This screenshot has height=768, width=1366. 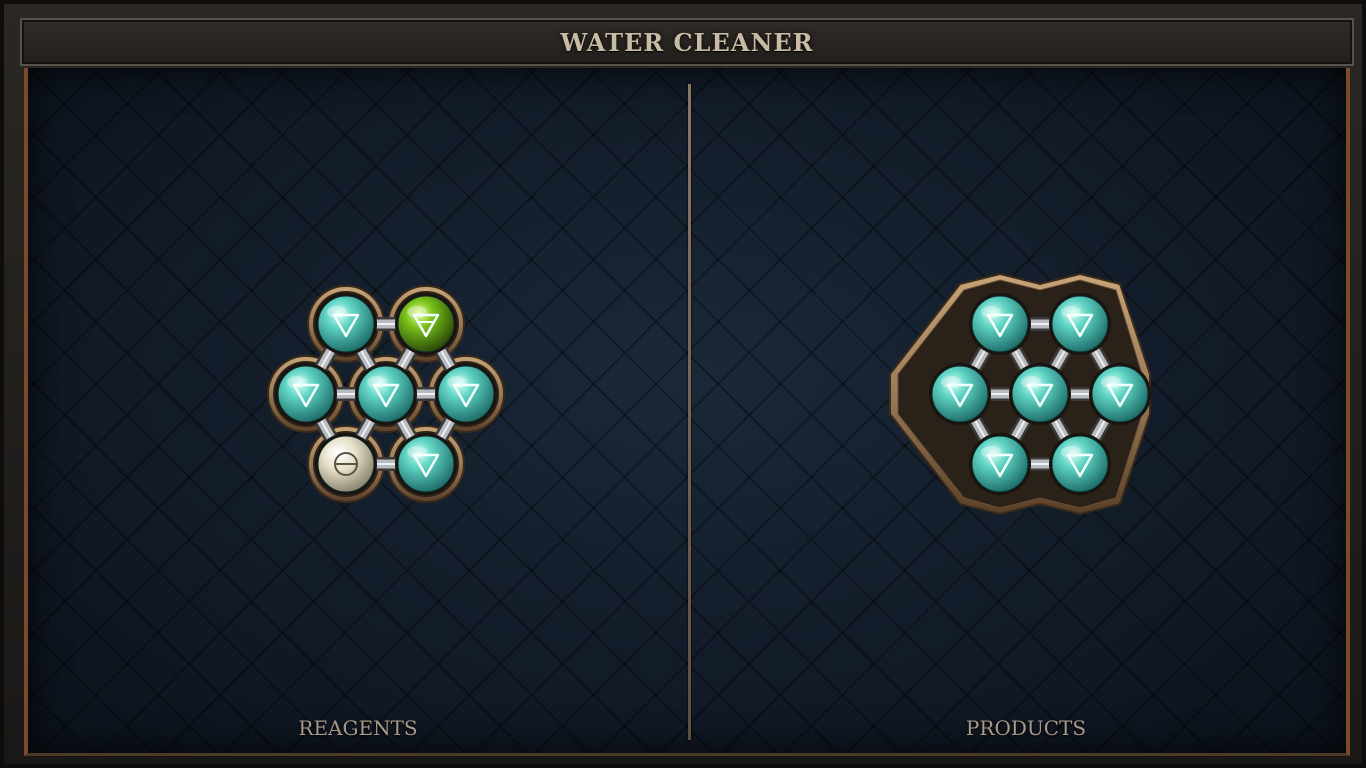 I want to click on product-molecule, so click(x=1020, y=394).